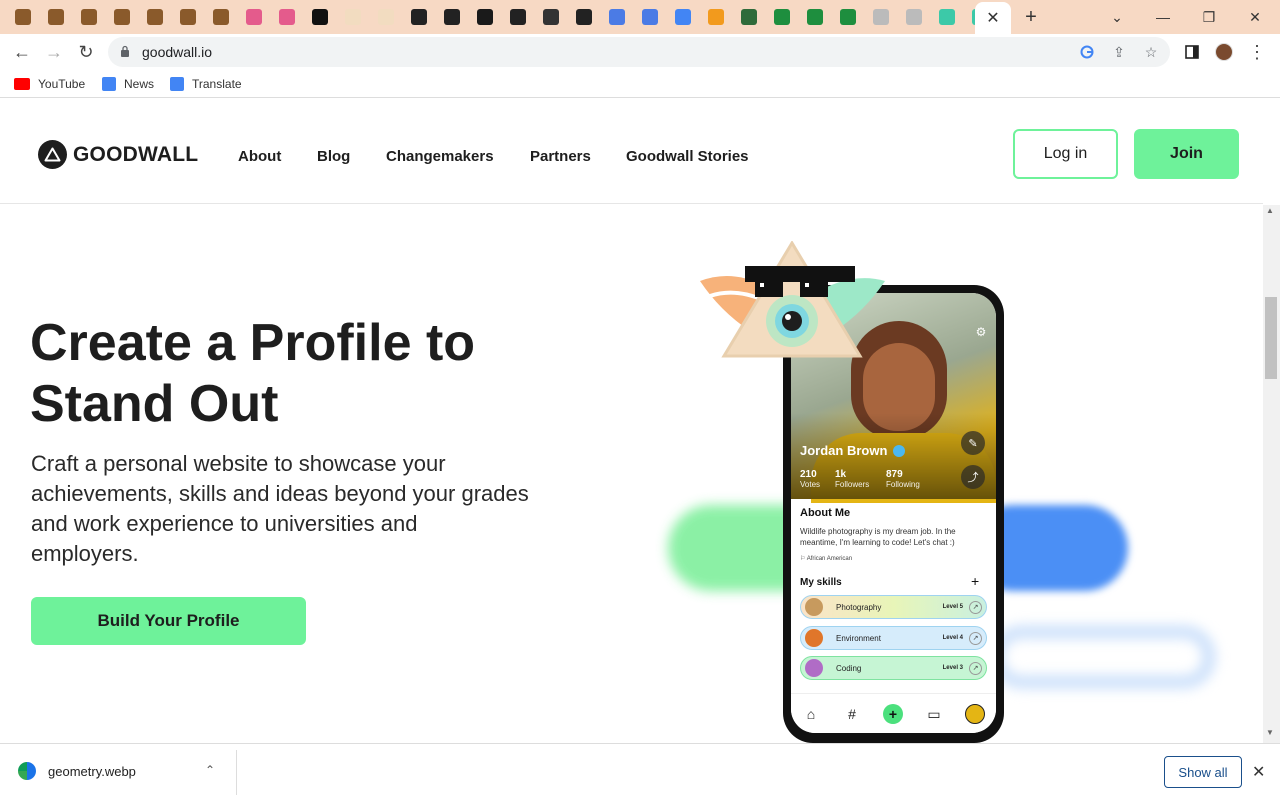 The height and width of the screenshot is (800, 1280). What do you see at coordinates (560, 156) in the screenshot?
I see `nav-partners: Partners` at bounding box center [560, 156].